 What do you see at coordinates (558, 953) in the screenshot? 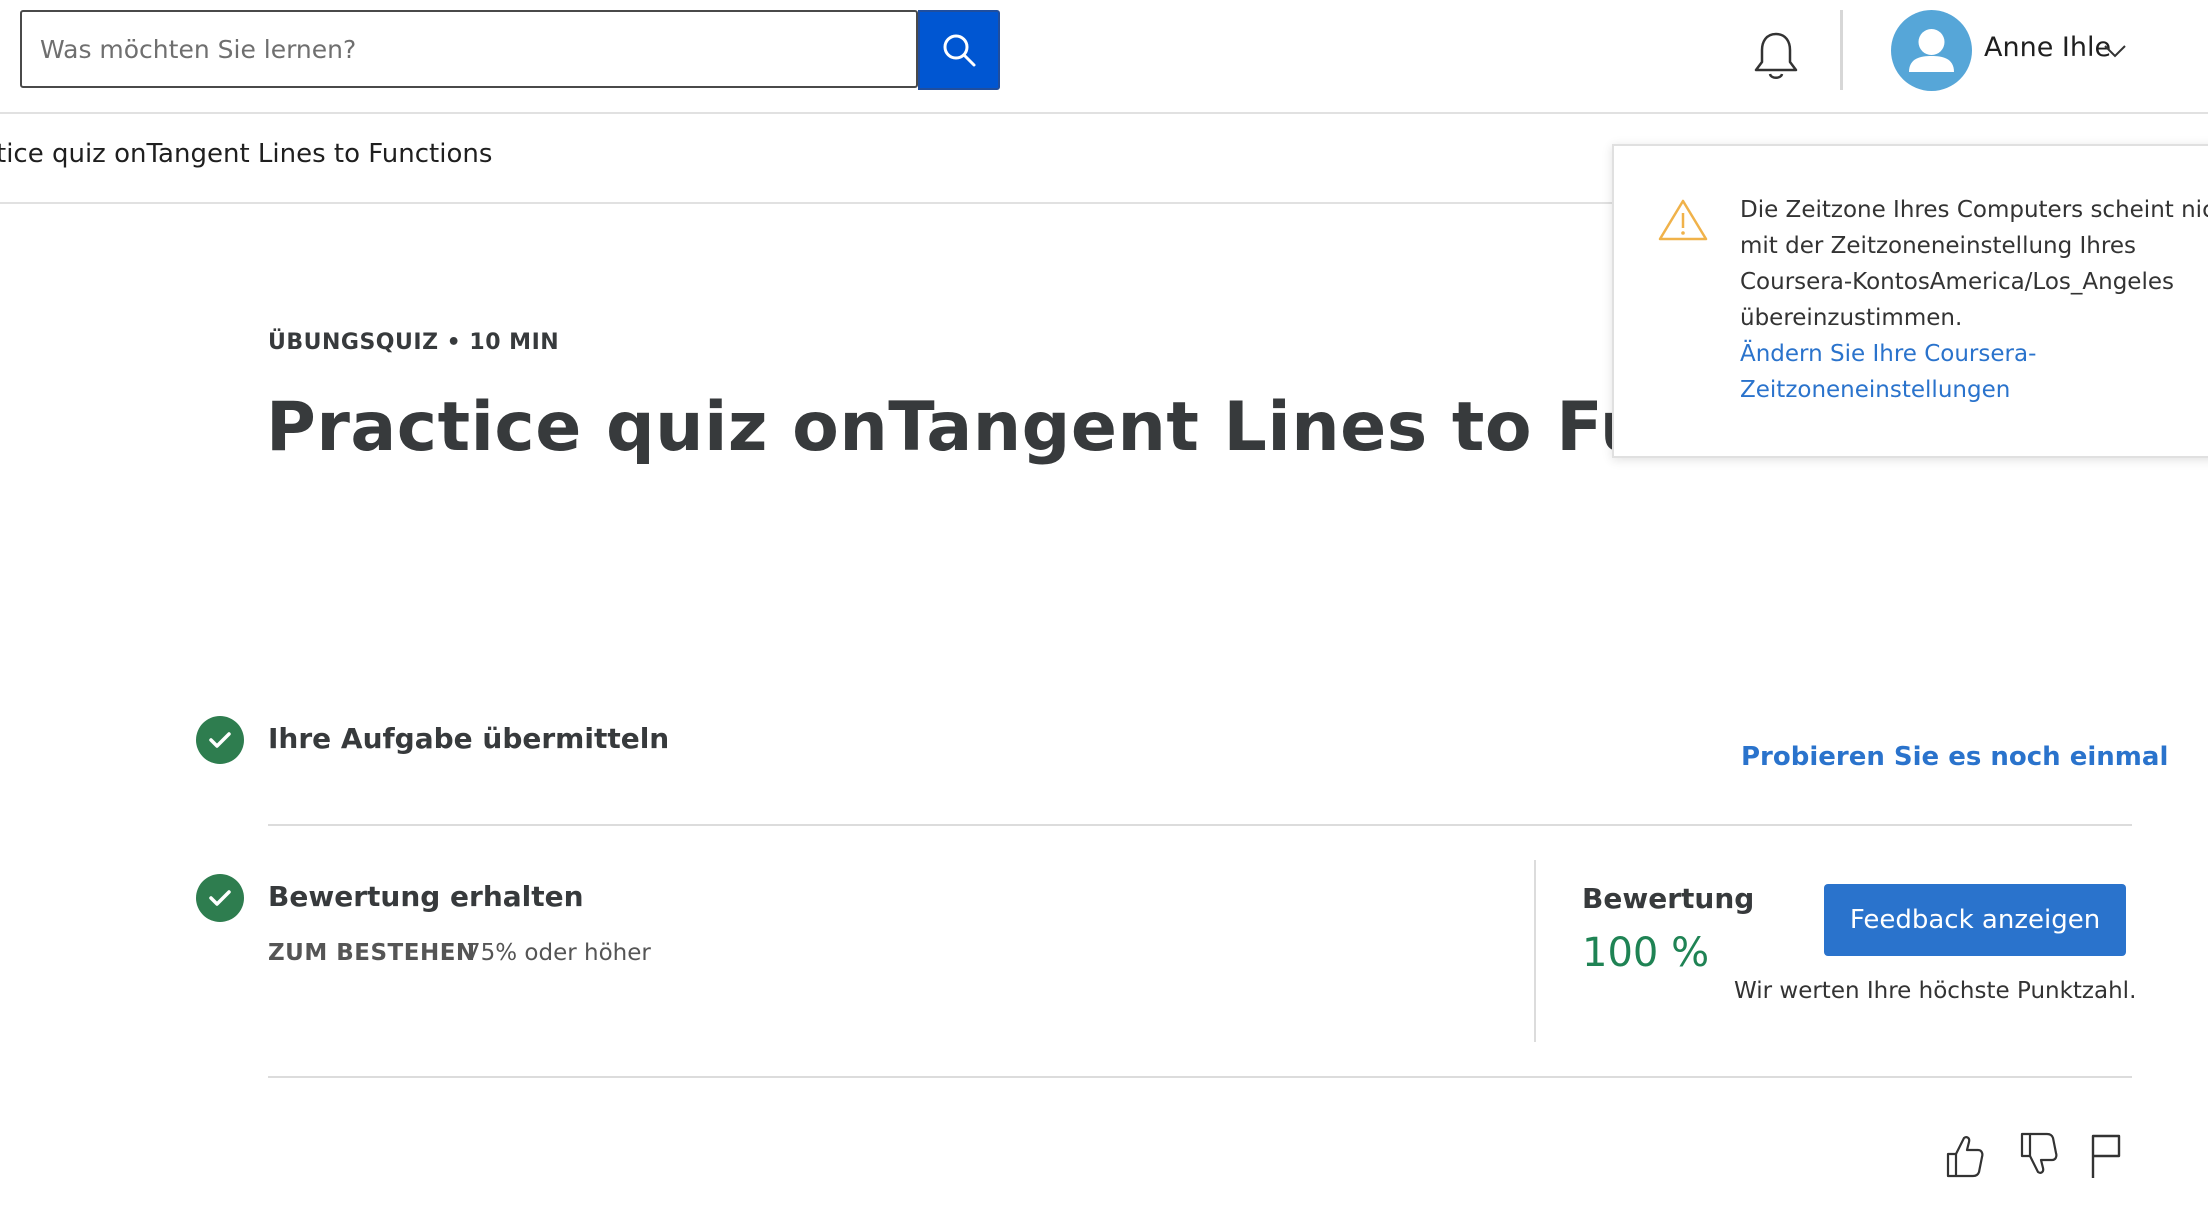
I see `pass-value: 75% oder höher` at bounding box center [558, 953].